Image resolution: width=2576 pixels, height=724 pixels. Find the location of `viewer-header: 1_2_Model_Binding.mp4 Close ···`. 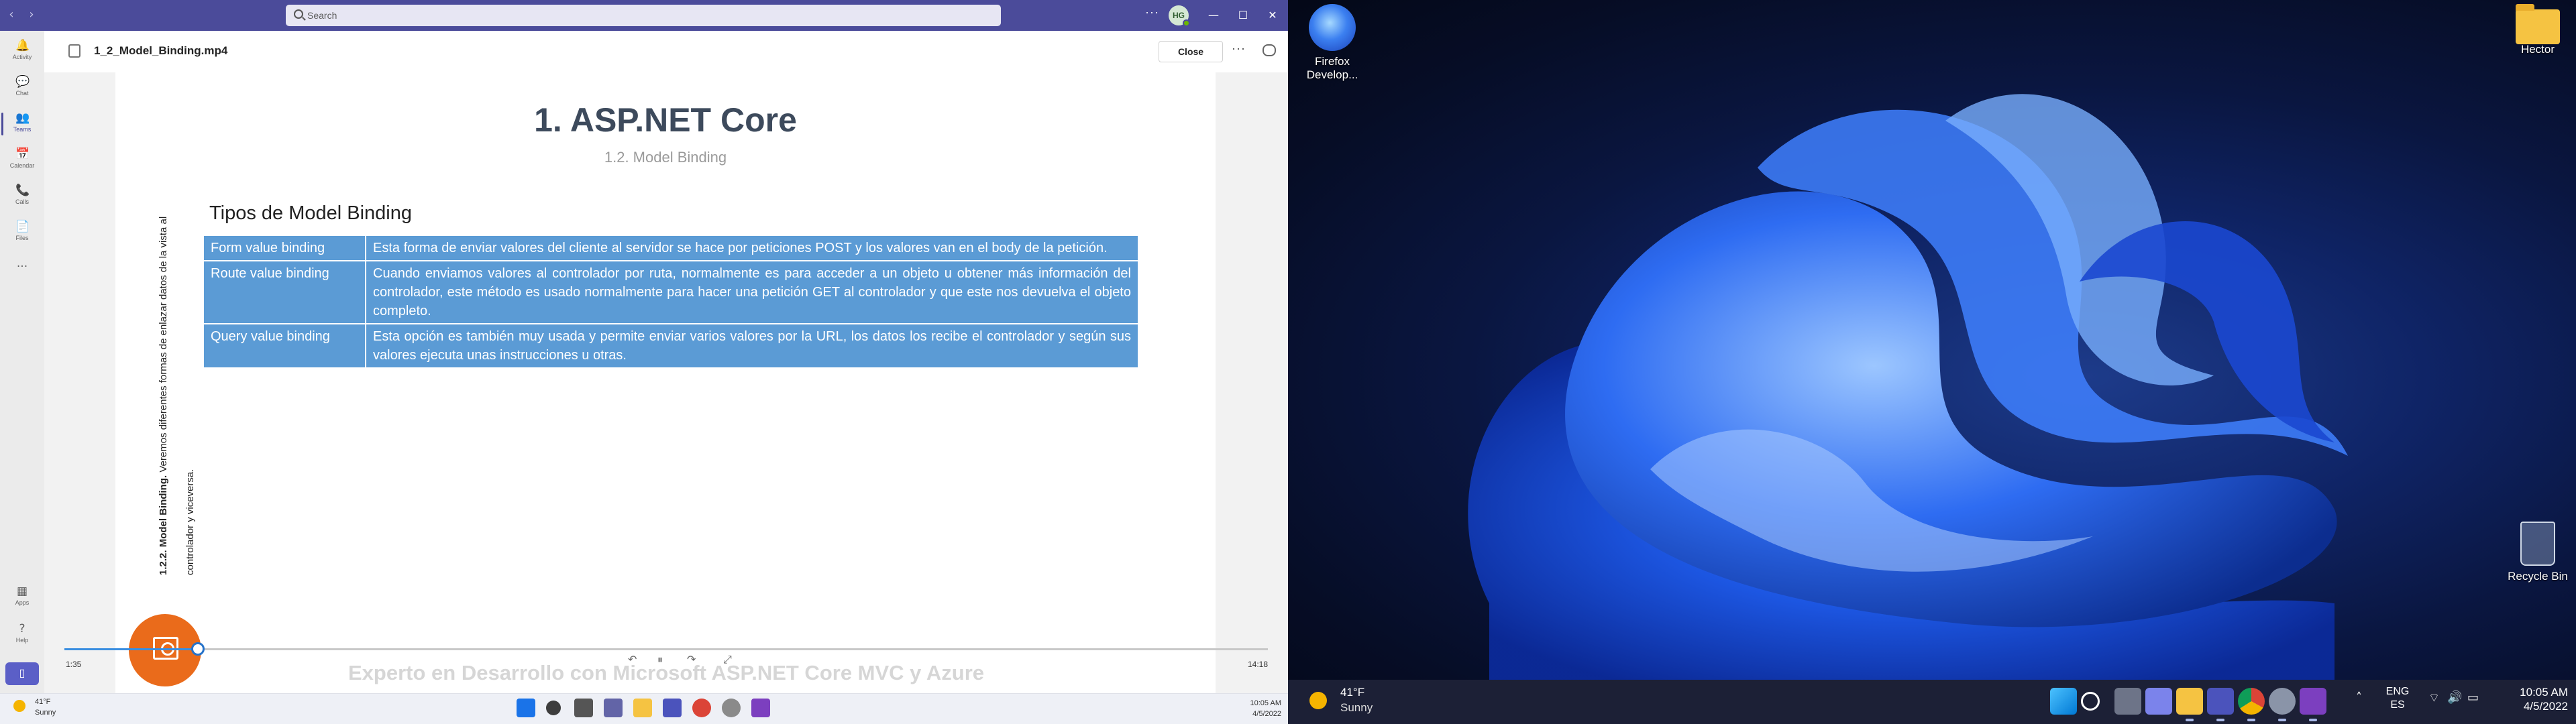

viewer-header: 1_2_Model_Binding.mp4 Close ··· is located at coordinates (666, 52).